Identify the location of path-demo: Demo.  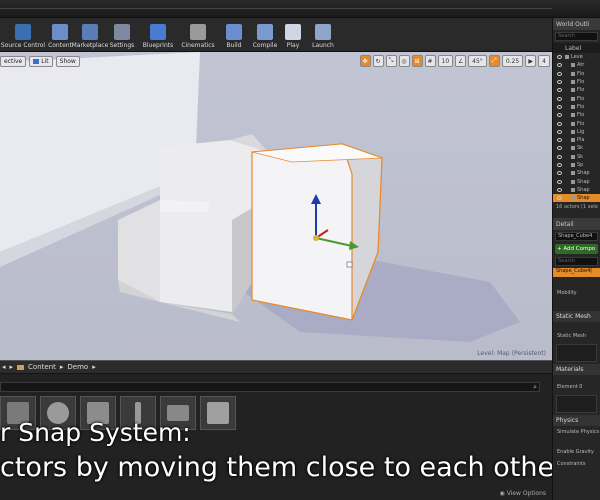
(77, 367).